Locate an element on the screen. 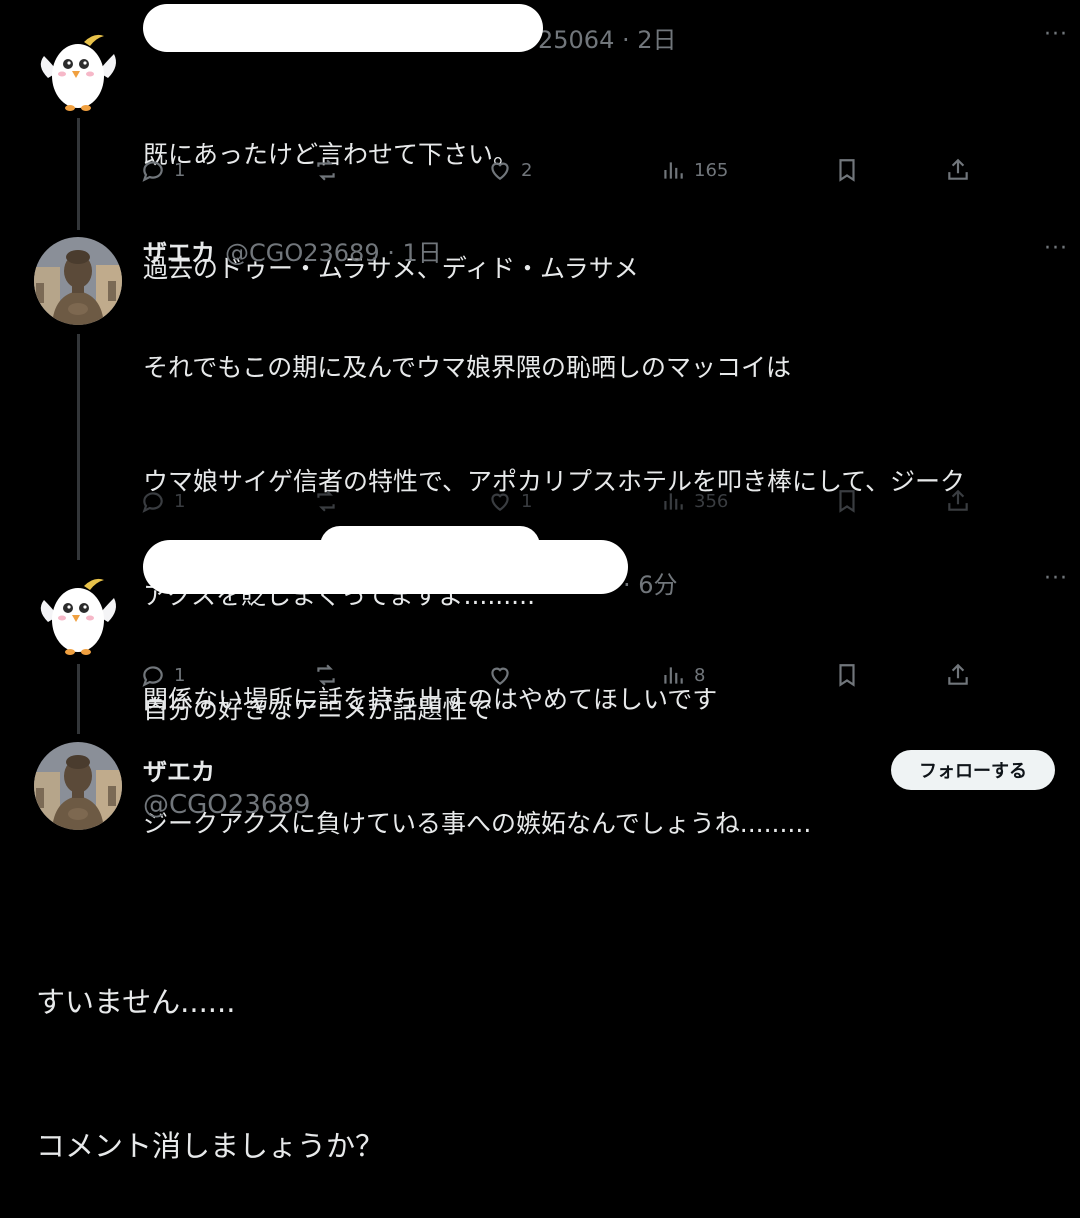  like-count: 2 is located at coordinates (527, 170).